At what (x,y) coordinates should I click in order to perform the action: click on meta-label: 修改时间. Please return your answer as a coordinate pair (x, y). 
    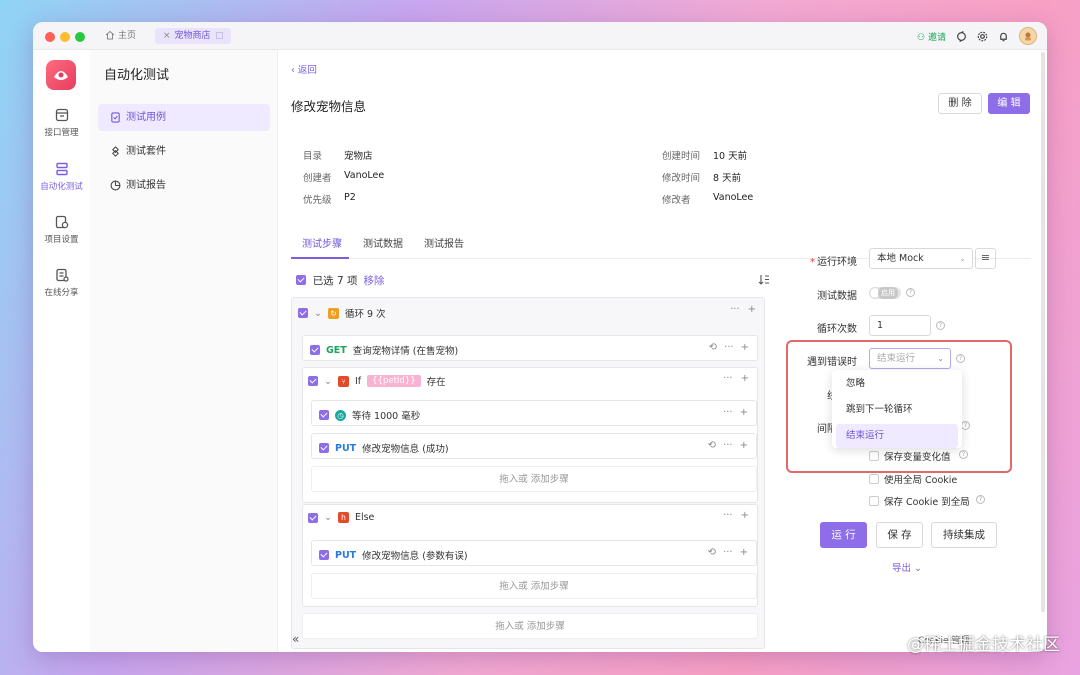
    Looking at the image, I should click on (681, 178).